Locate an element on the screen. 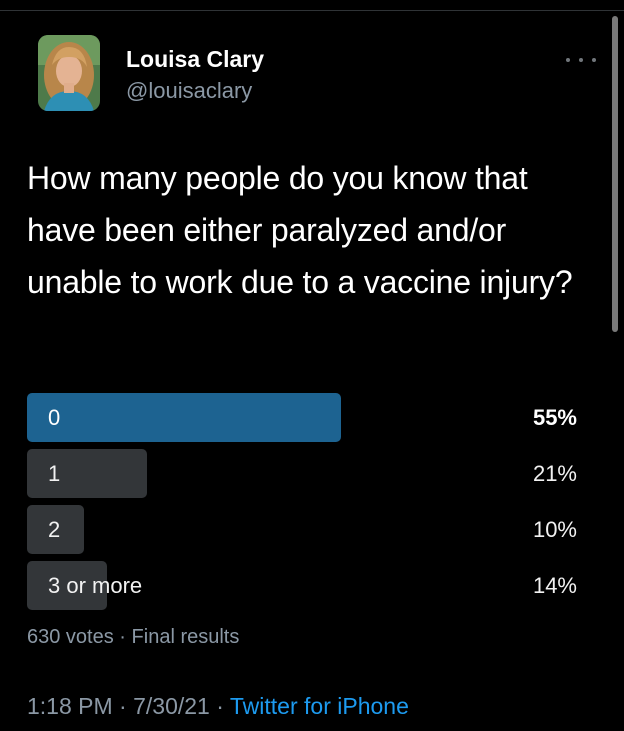  tweet-time: 1:18 PM is located at coordinates (70, 706).